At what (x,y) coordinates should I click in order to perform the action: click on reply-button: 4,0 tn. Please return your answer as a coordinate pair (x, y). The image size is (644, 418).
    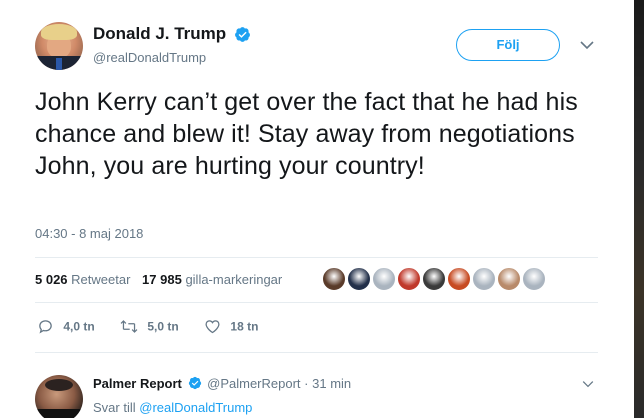
    Looking at the image, I should click on (66, 326).